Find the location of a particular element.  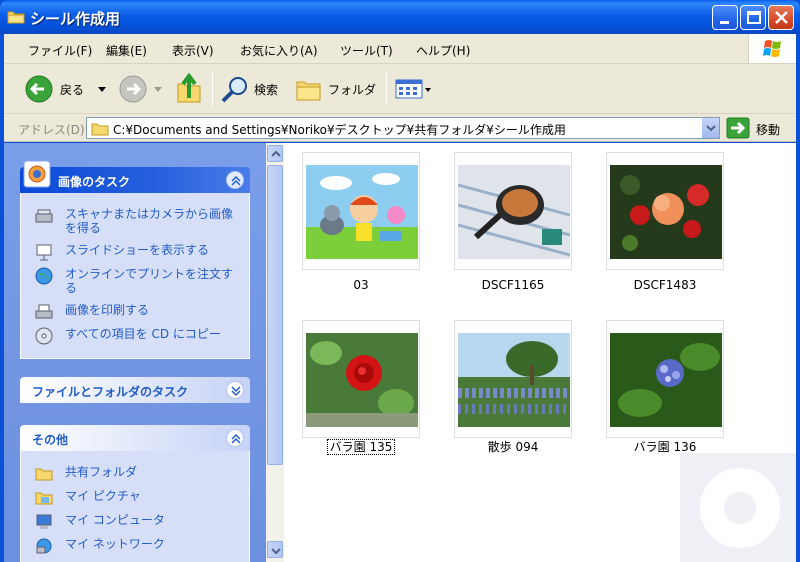

address-dropdown-button is located at coordinates (710, 128).